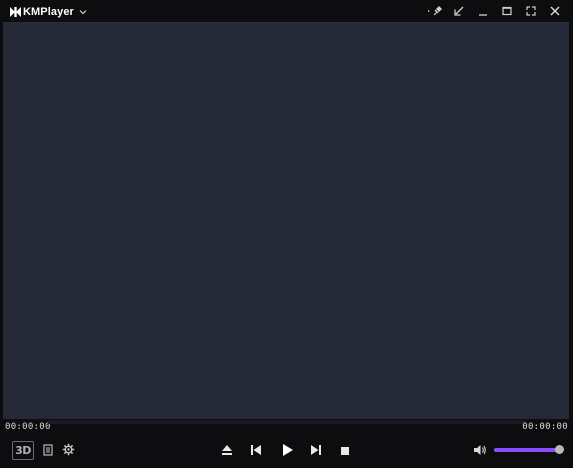 The height and width of the screenshot is (468, 573). I want to click on minimize-icon, so click(483, 15).